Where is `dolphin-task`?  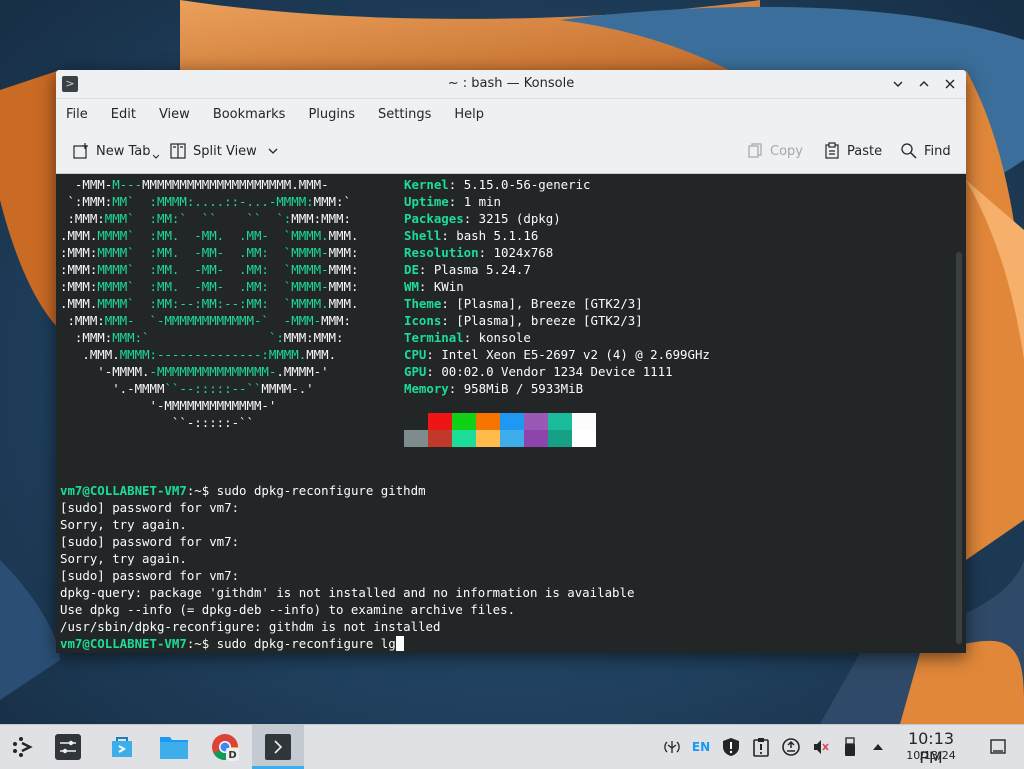
dolphin-task is located at coordinates (174, 747).